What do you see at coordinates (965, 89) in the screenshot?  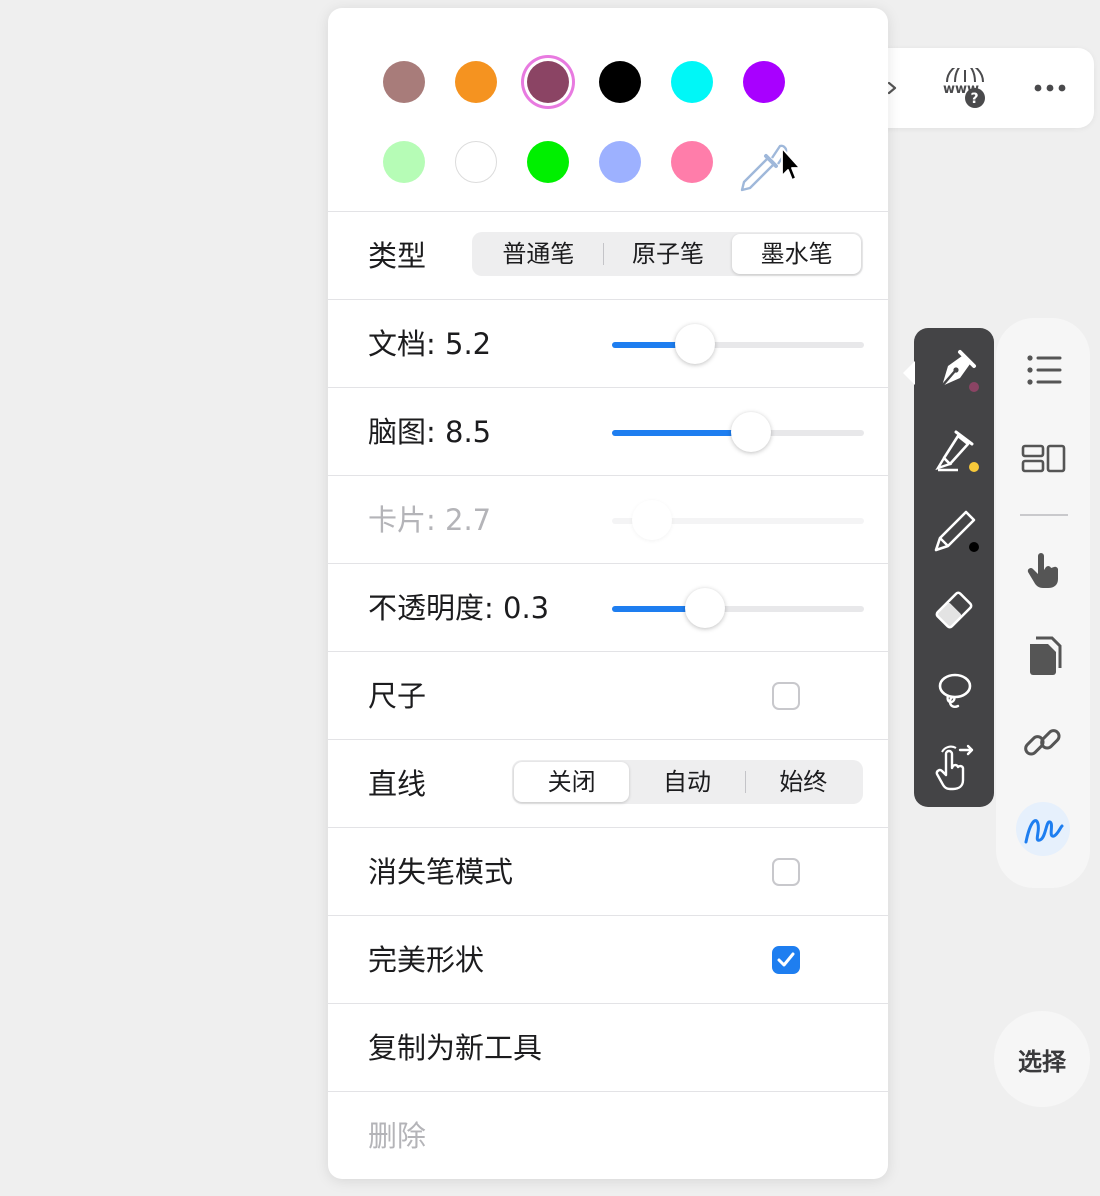 I see `web-help-icon: www ?` at bounding box center [965, 89].